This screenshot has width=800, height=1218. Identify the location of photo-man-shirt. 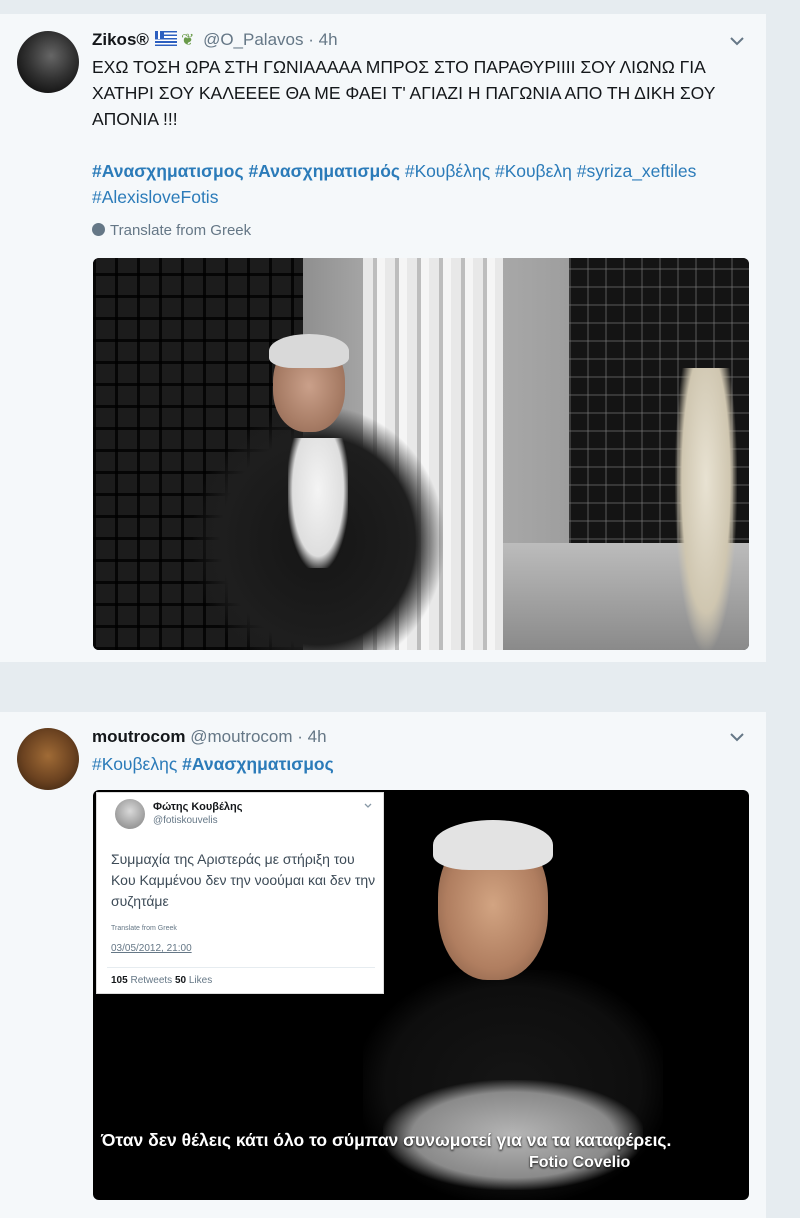
(318, 503).